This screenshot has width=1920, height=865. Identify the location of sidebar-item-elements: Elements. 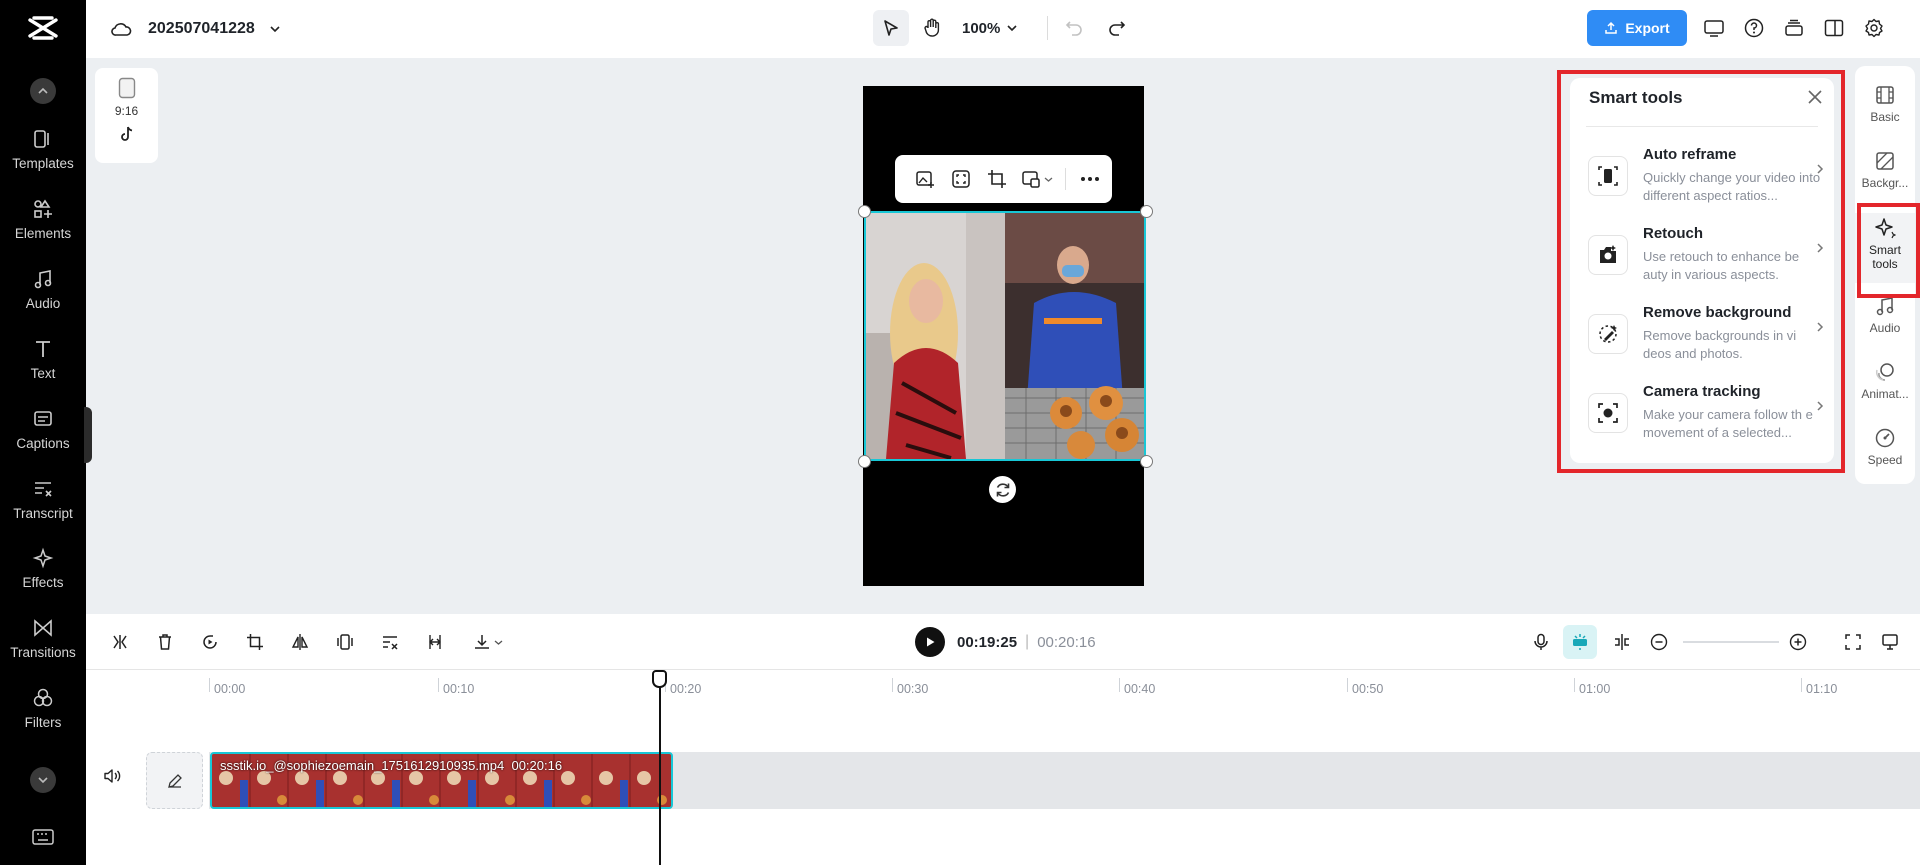
(43, 228).